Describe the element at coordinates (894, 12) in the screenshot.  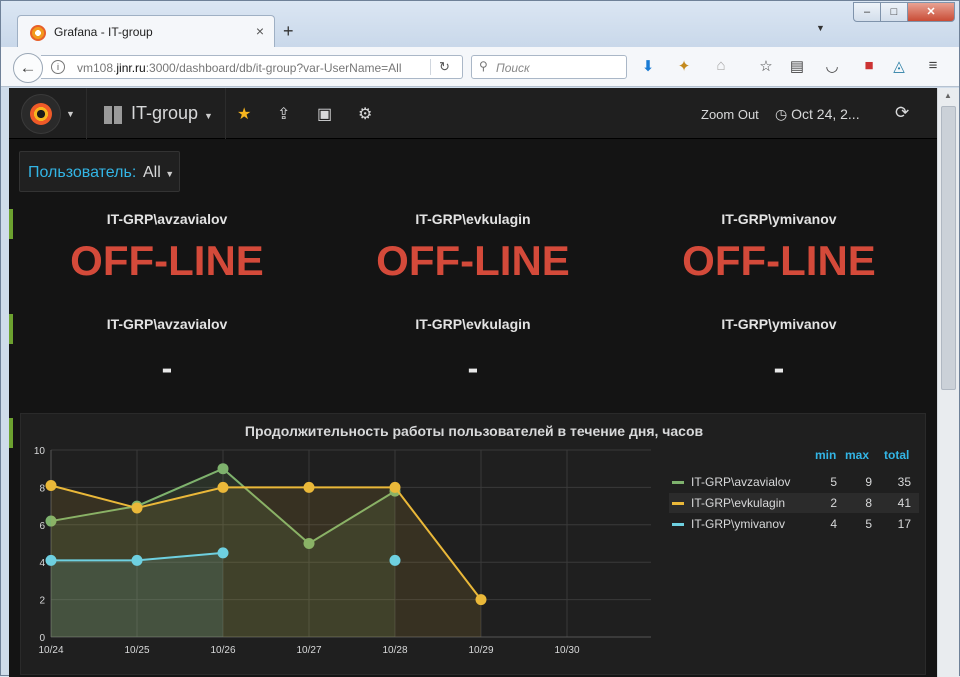
I see `maximize-button: □` at that location.